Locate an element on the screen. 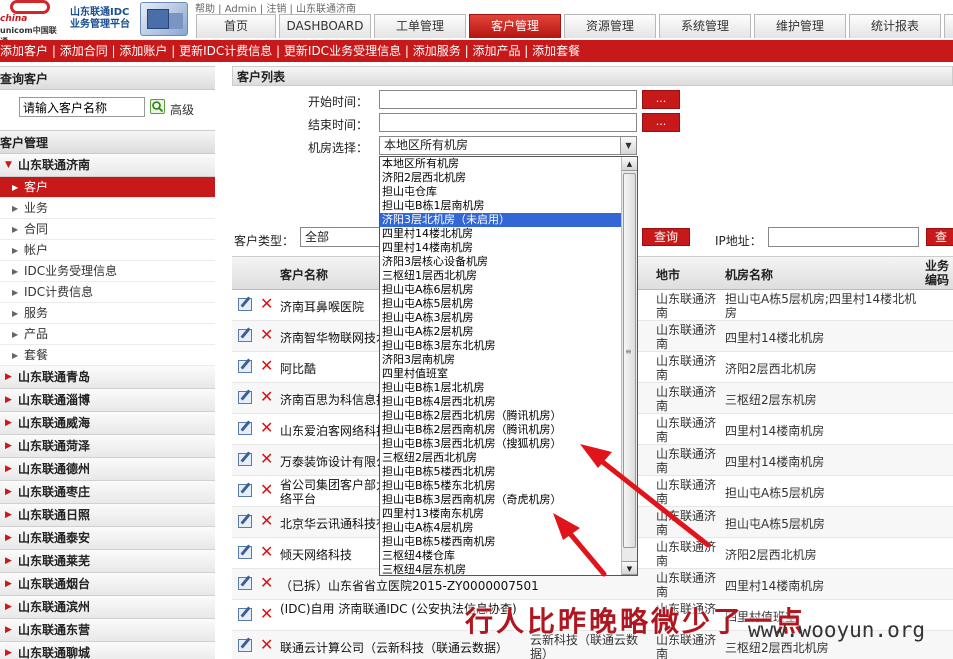  group-dezhou: ▶ 山东联通德州 is located at coordinates (107, 469).